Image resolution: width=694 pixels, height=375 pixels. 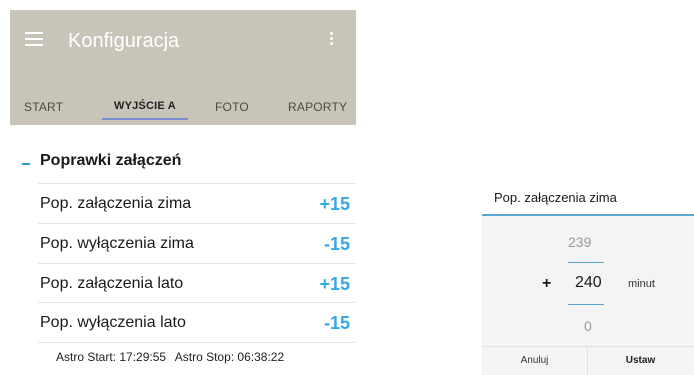 I want to click on sign-label: +, so click(x=547, y=283).